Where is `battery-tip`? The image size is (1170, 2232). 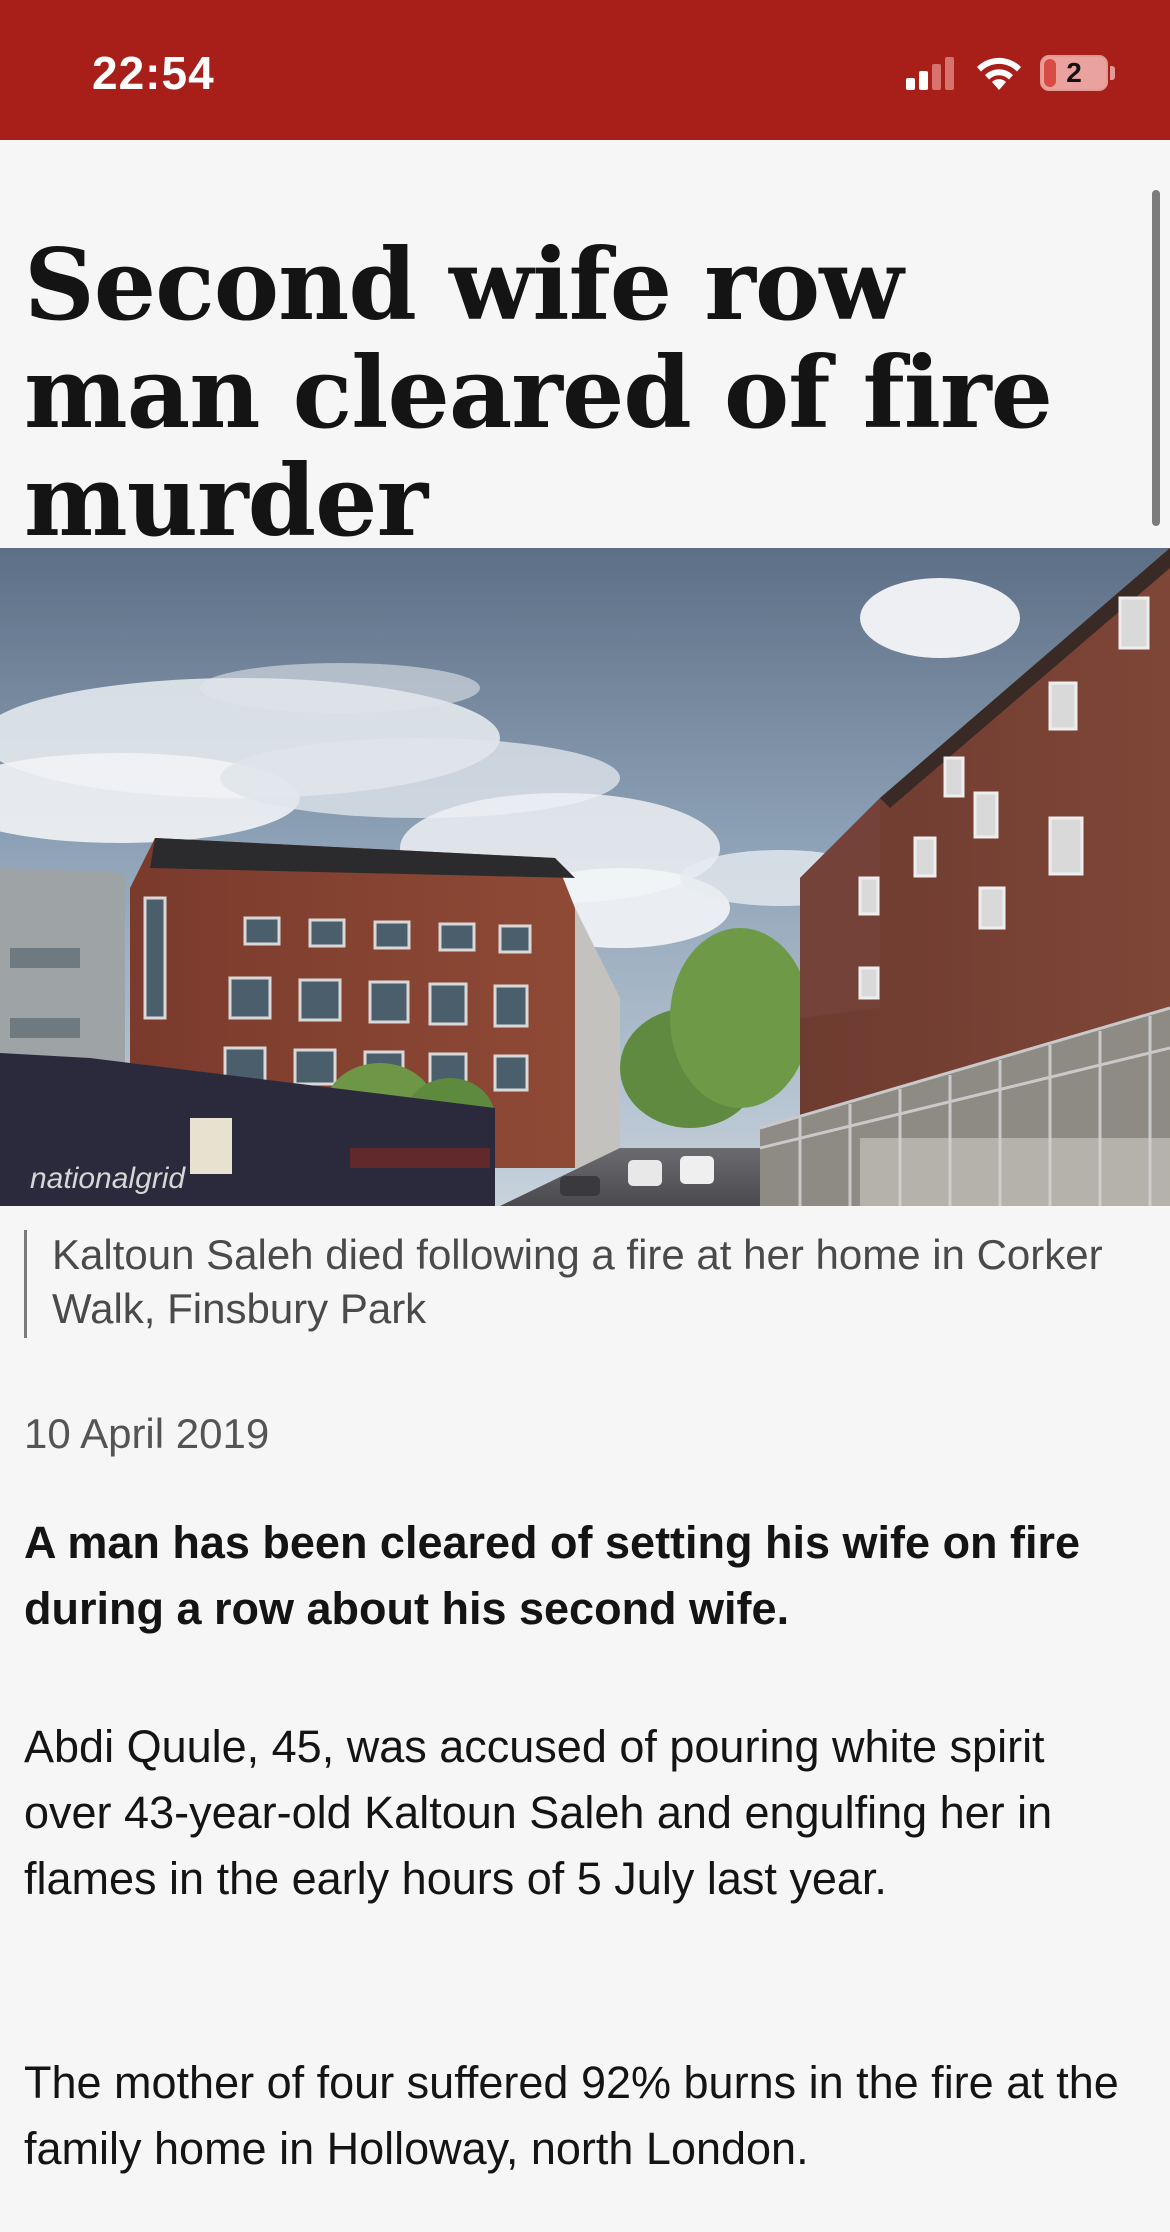
battery-tip is located at coordinates (1112, 73).